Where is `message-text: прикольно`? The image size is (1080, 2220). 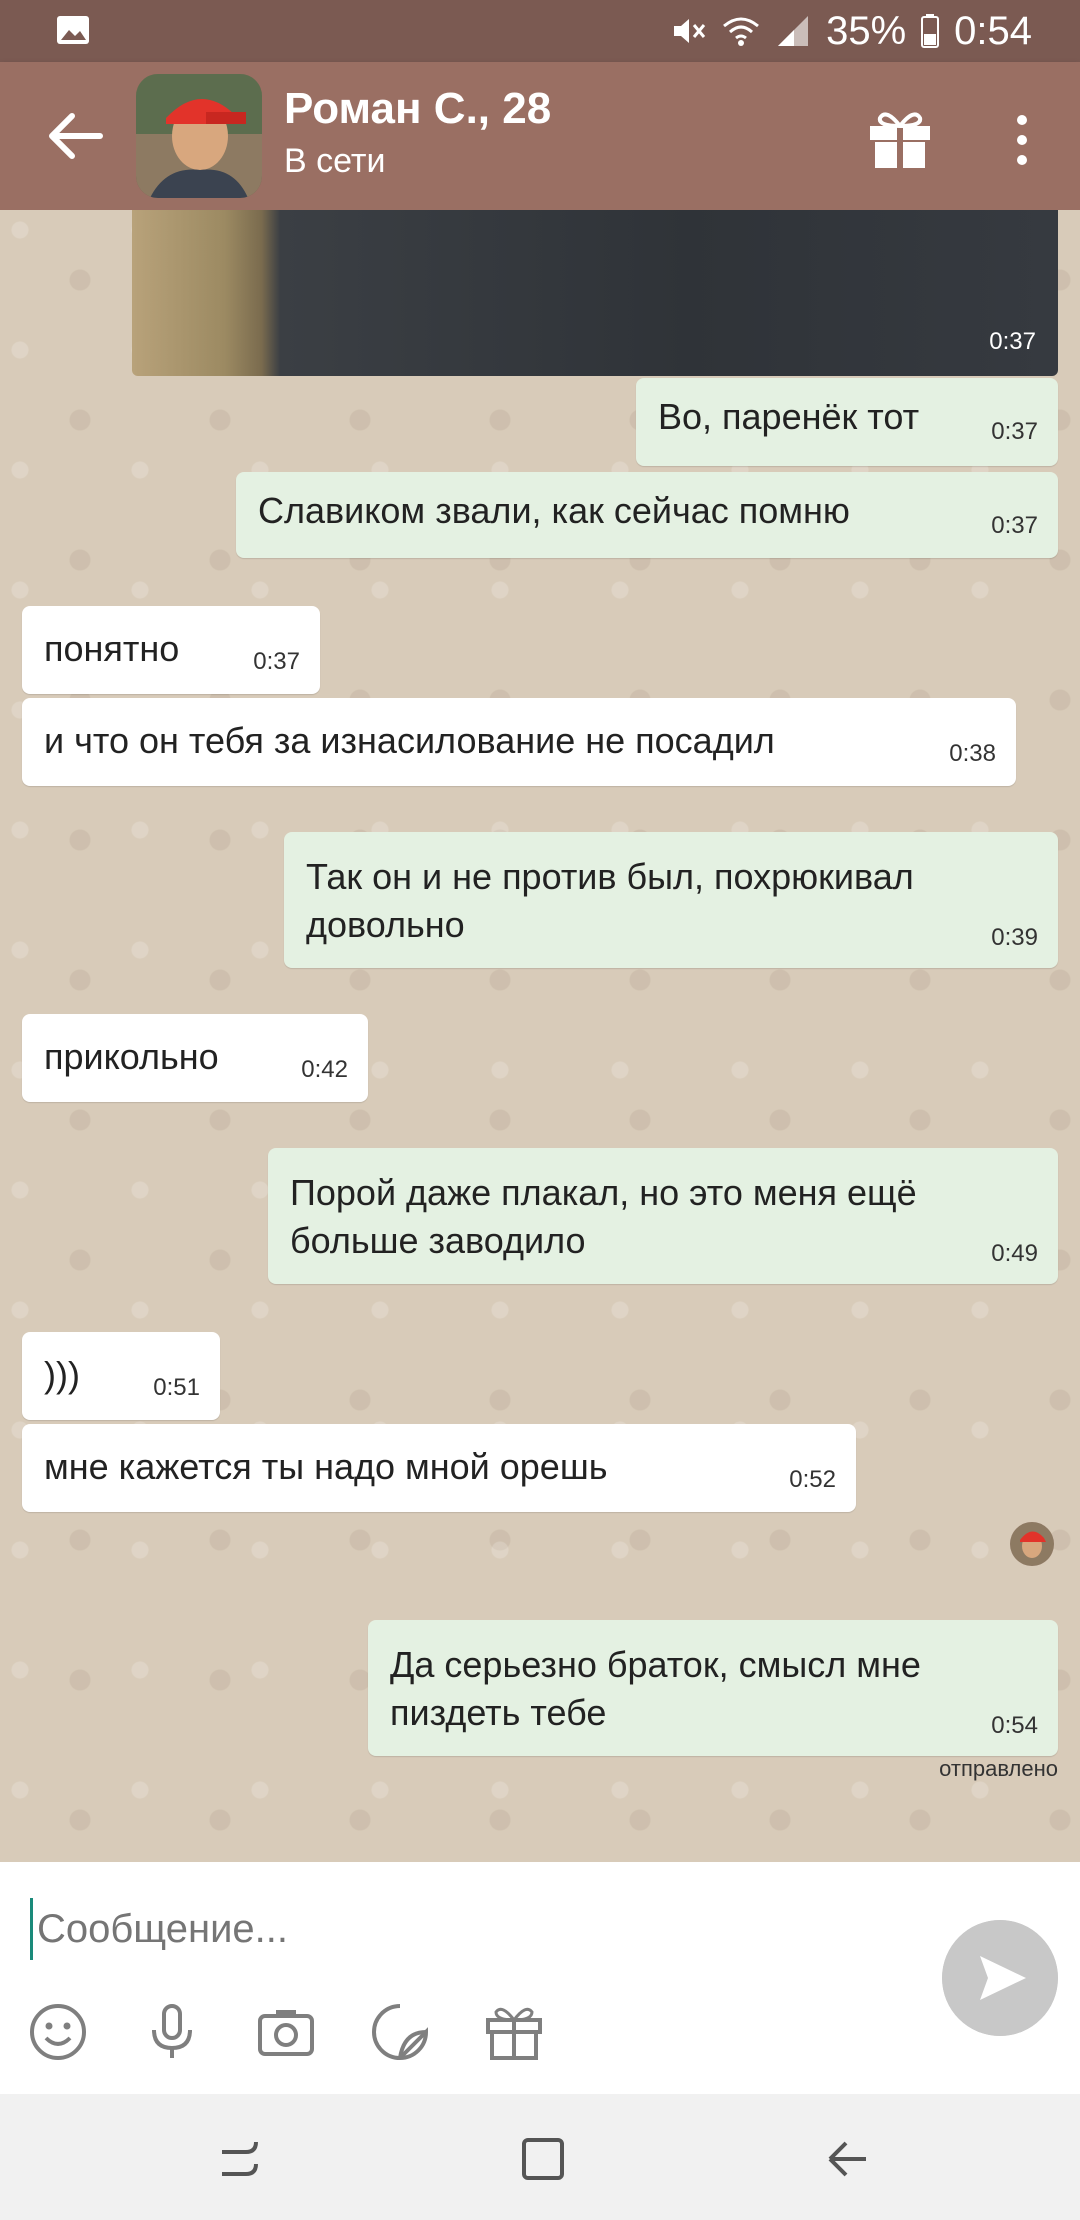 message-text: прикольно is located at coordinates (131, 1056).